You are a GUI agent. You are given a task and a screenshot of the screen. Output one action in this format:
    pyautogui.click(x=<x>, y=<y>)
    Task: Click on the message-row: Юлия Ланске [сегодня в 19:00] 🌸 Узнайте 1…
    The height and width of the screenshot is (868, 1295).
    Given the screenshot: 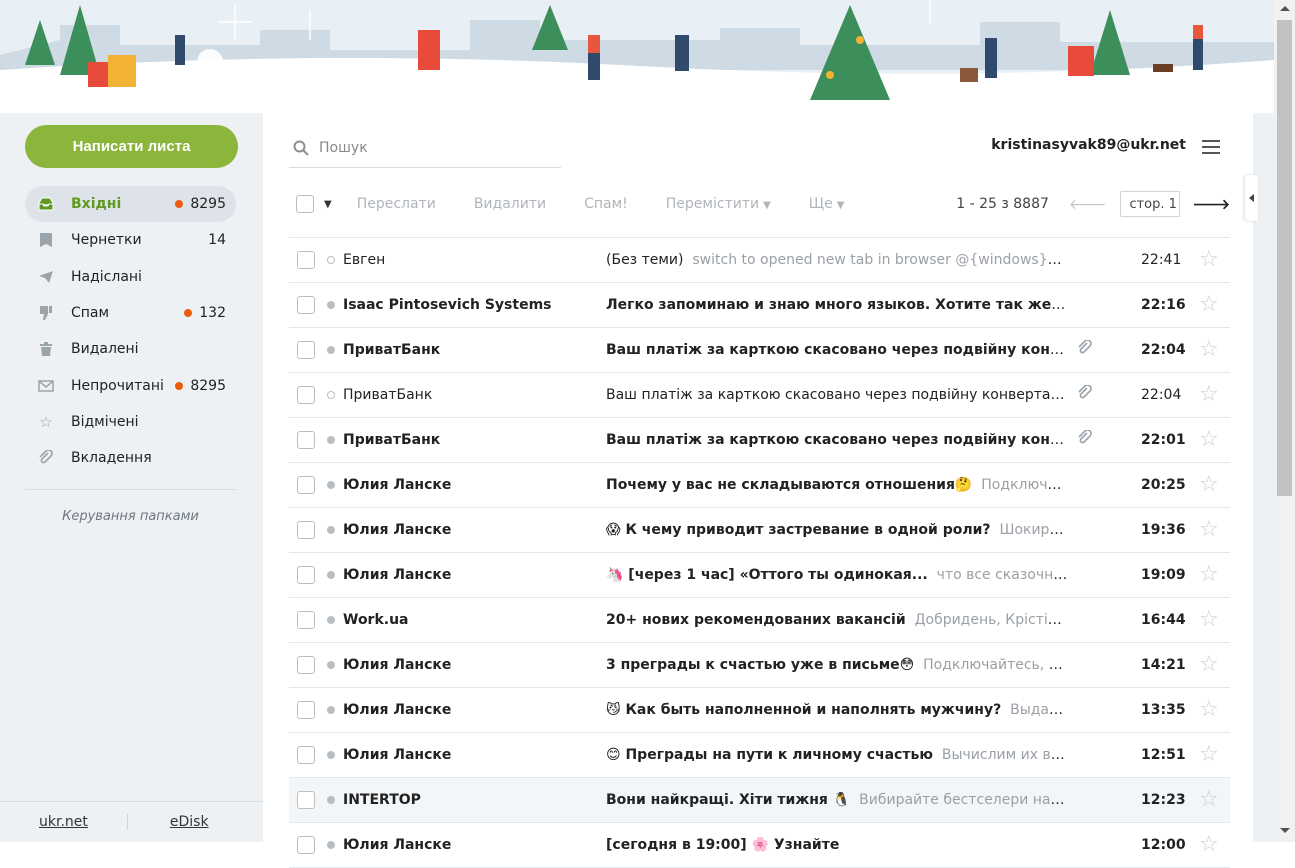 What is the action you would take?
    pyautogui.click(x=759, y=845)
    